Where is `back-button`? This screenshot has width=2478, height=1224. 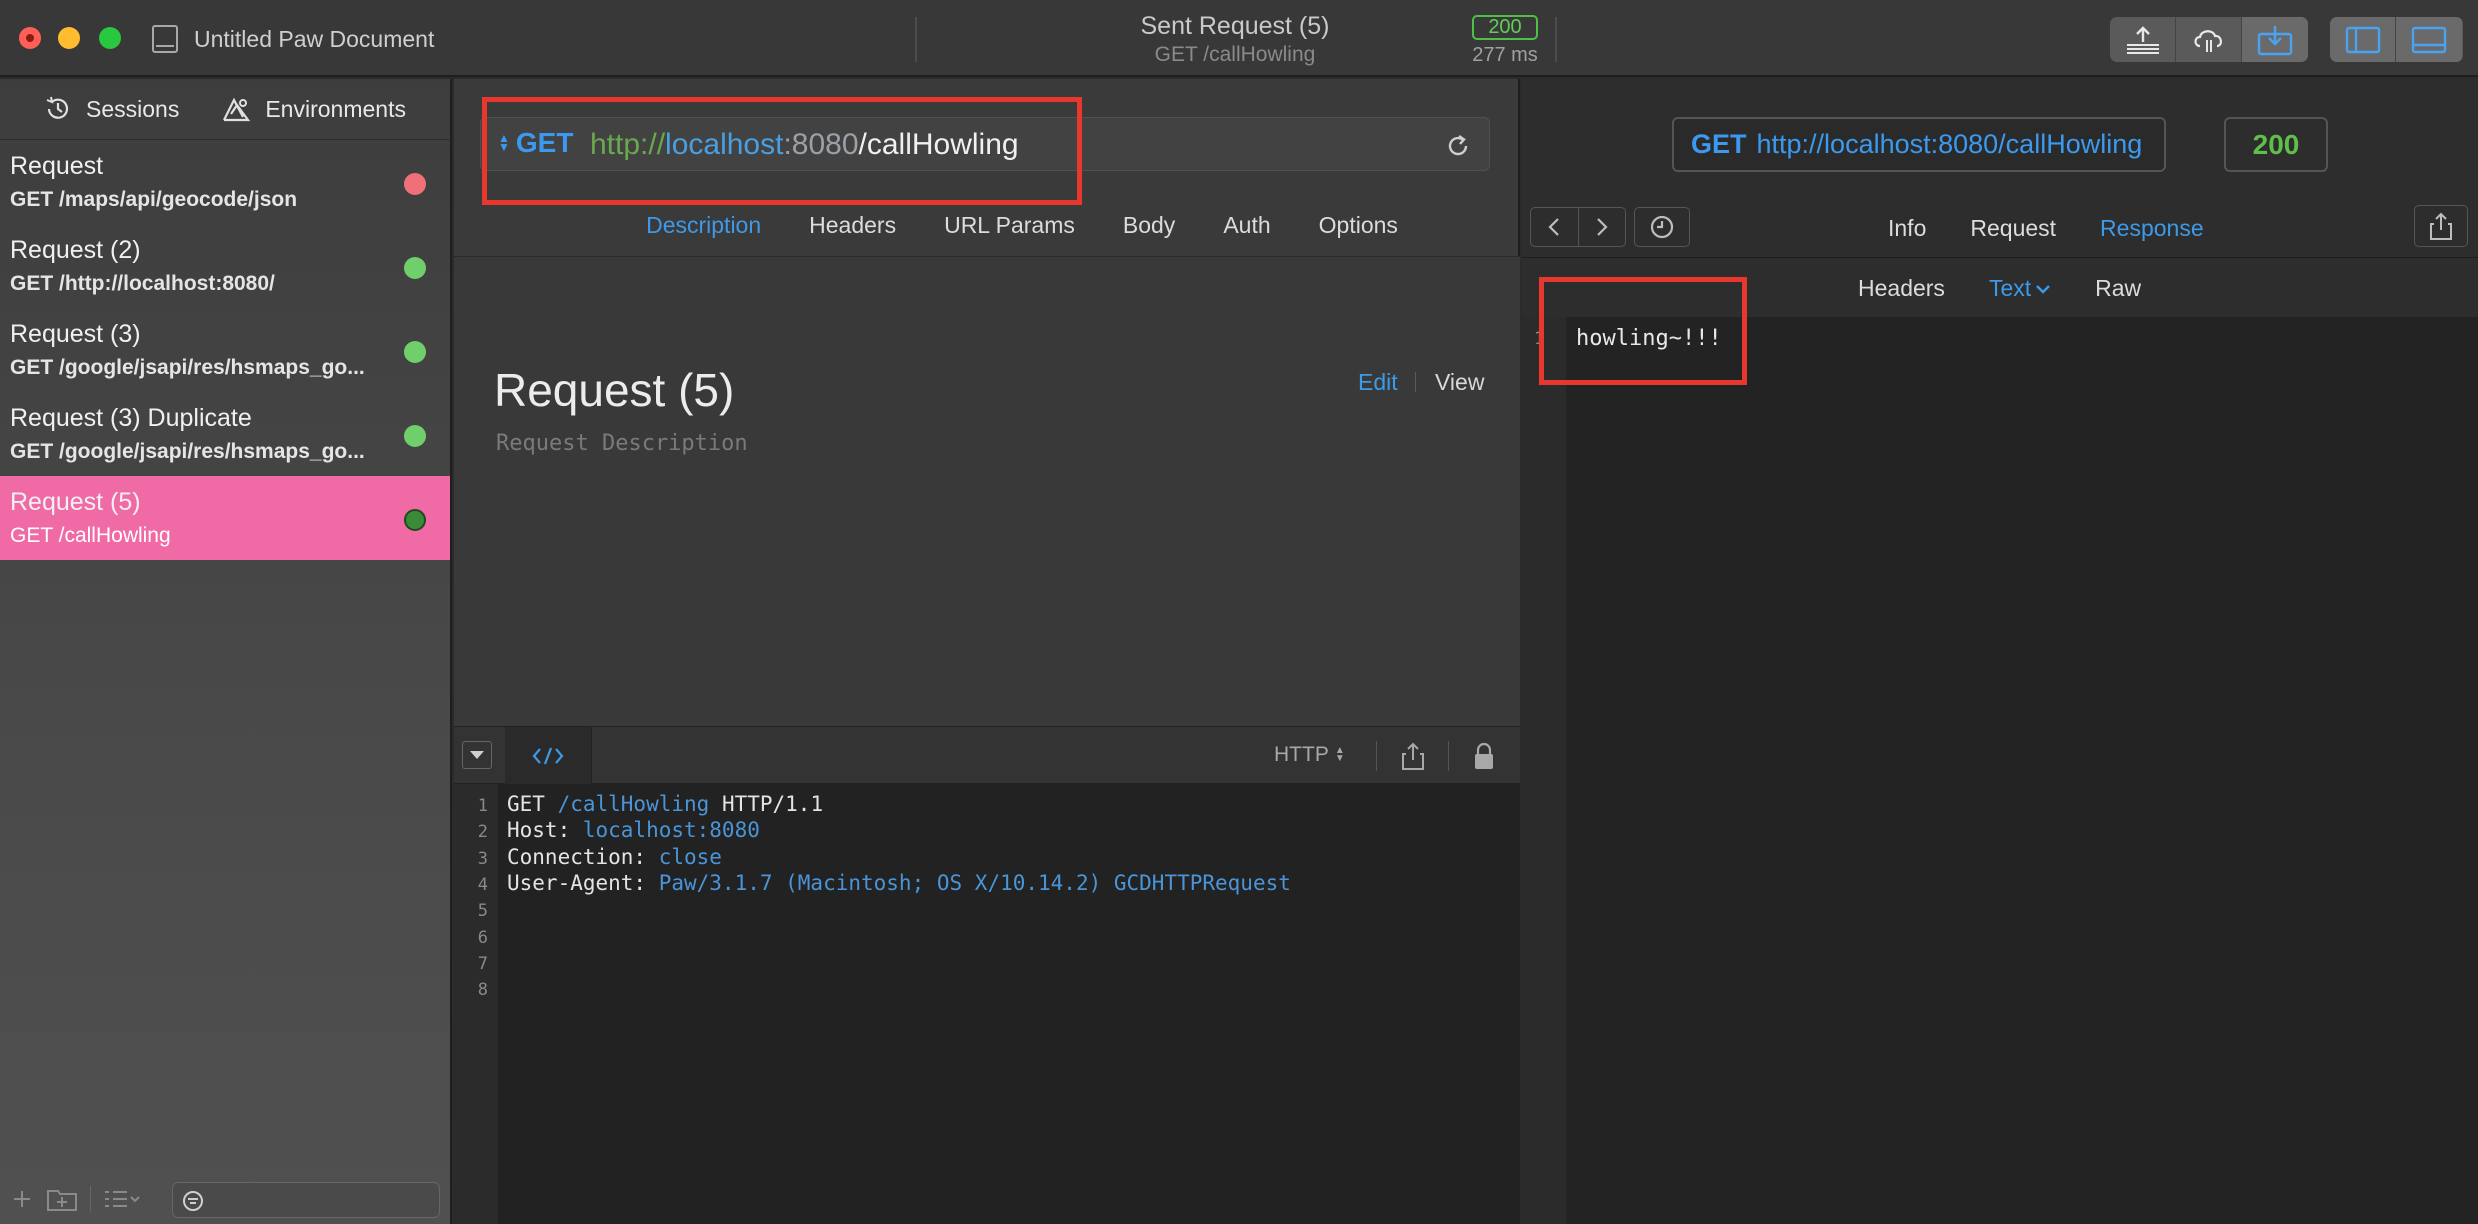 back-button is located at coordinates (1555, 227).